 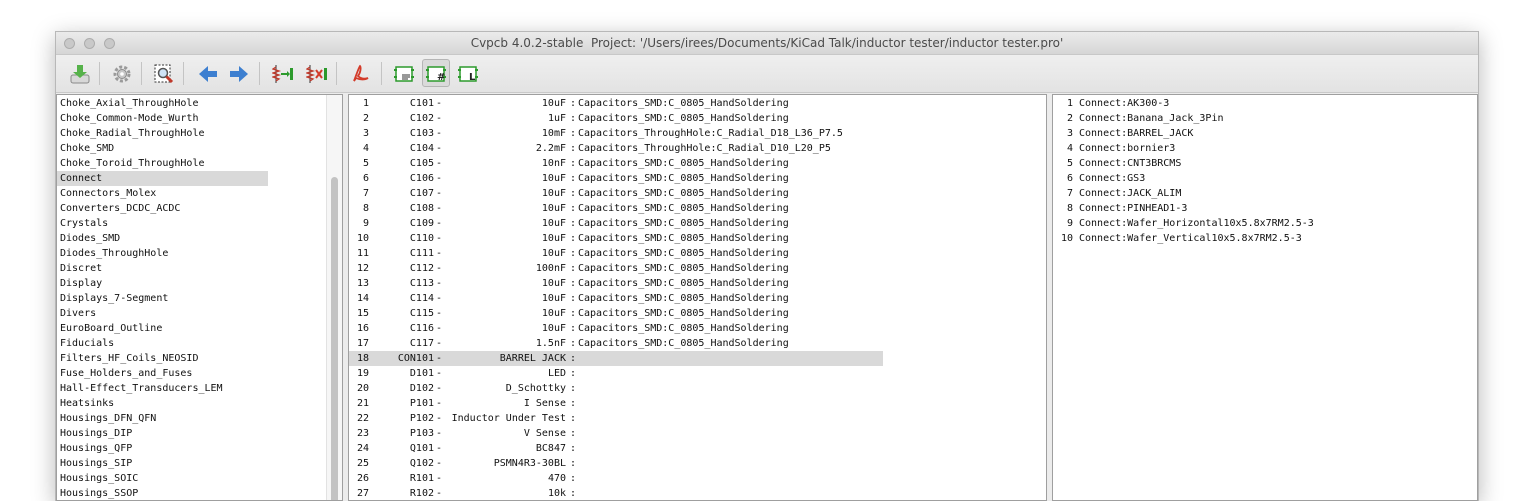 What do you see at coordinates (1190, 238) in the screenshot?
I see `footprint-name: Connect:Wafer_Vertical10x5.8x7RM2.5-3` at bounding box center [1190, 238].